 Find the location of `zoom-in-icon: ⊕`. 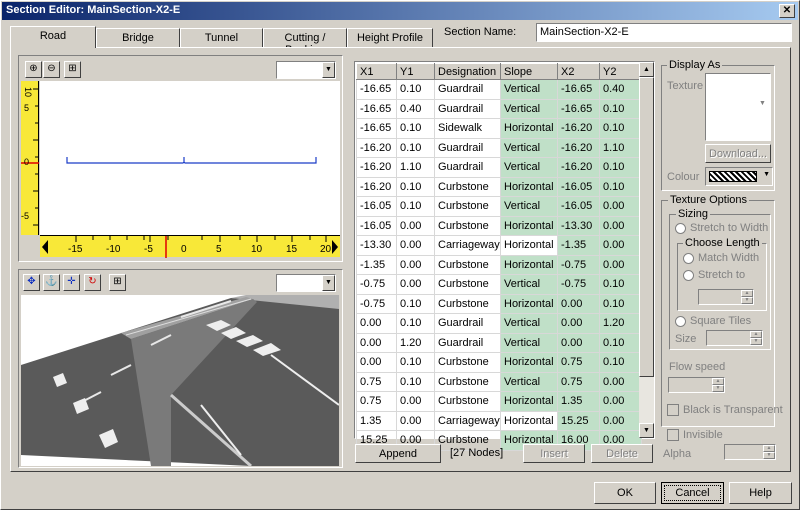

zoom-in-icon: ⊕ is located at coordinates (33, 69).